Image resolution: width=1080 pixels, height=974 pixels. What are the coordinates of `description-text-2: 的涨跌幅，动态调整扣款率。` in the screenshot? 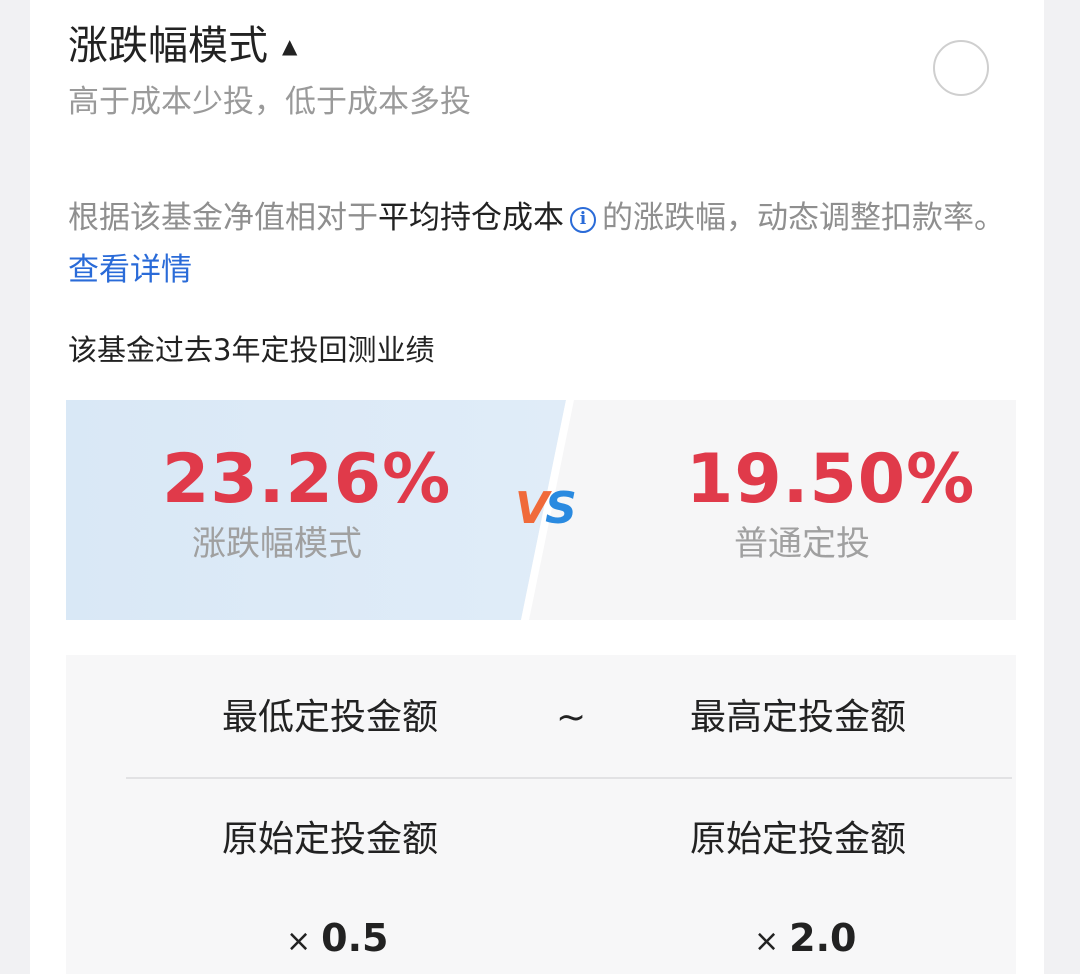 It's located at (803, 218).